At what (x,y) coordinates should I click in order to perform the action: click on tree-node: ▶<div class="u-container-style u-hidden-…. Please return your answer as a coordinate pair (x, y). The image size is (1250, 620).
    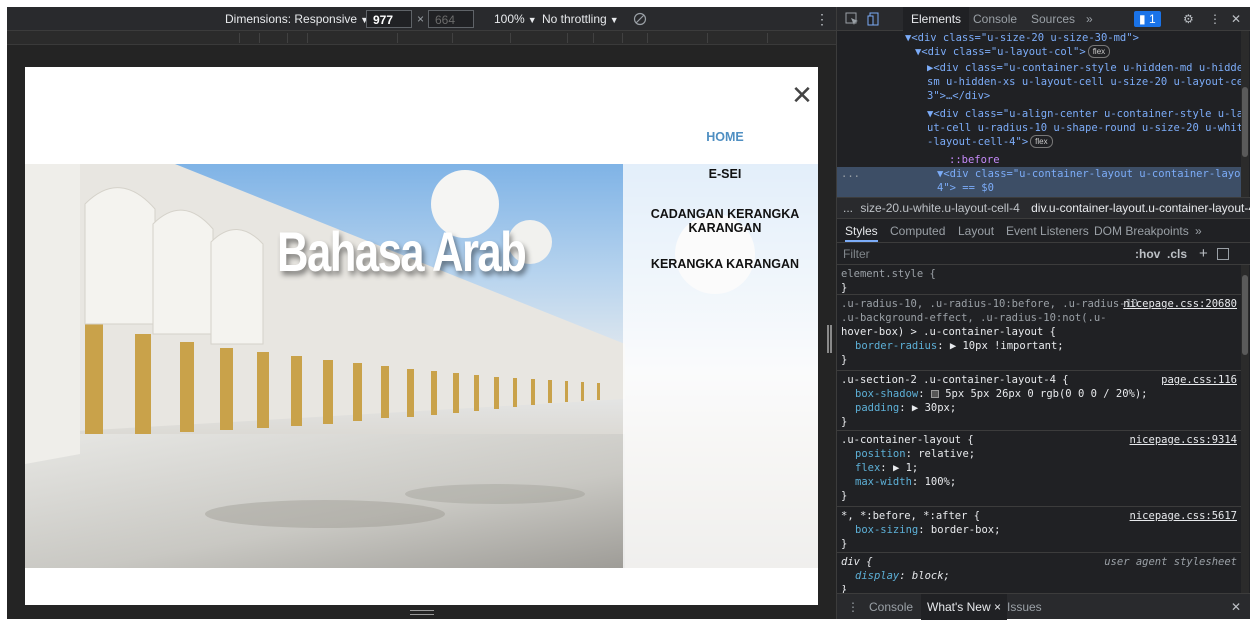
    Looking at the image, I should click on (1084, 68).